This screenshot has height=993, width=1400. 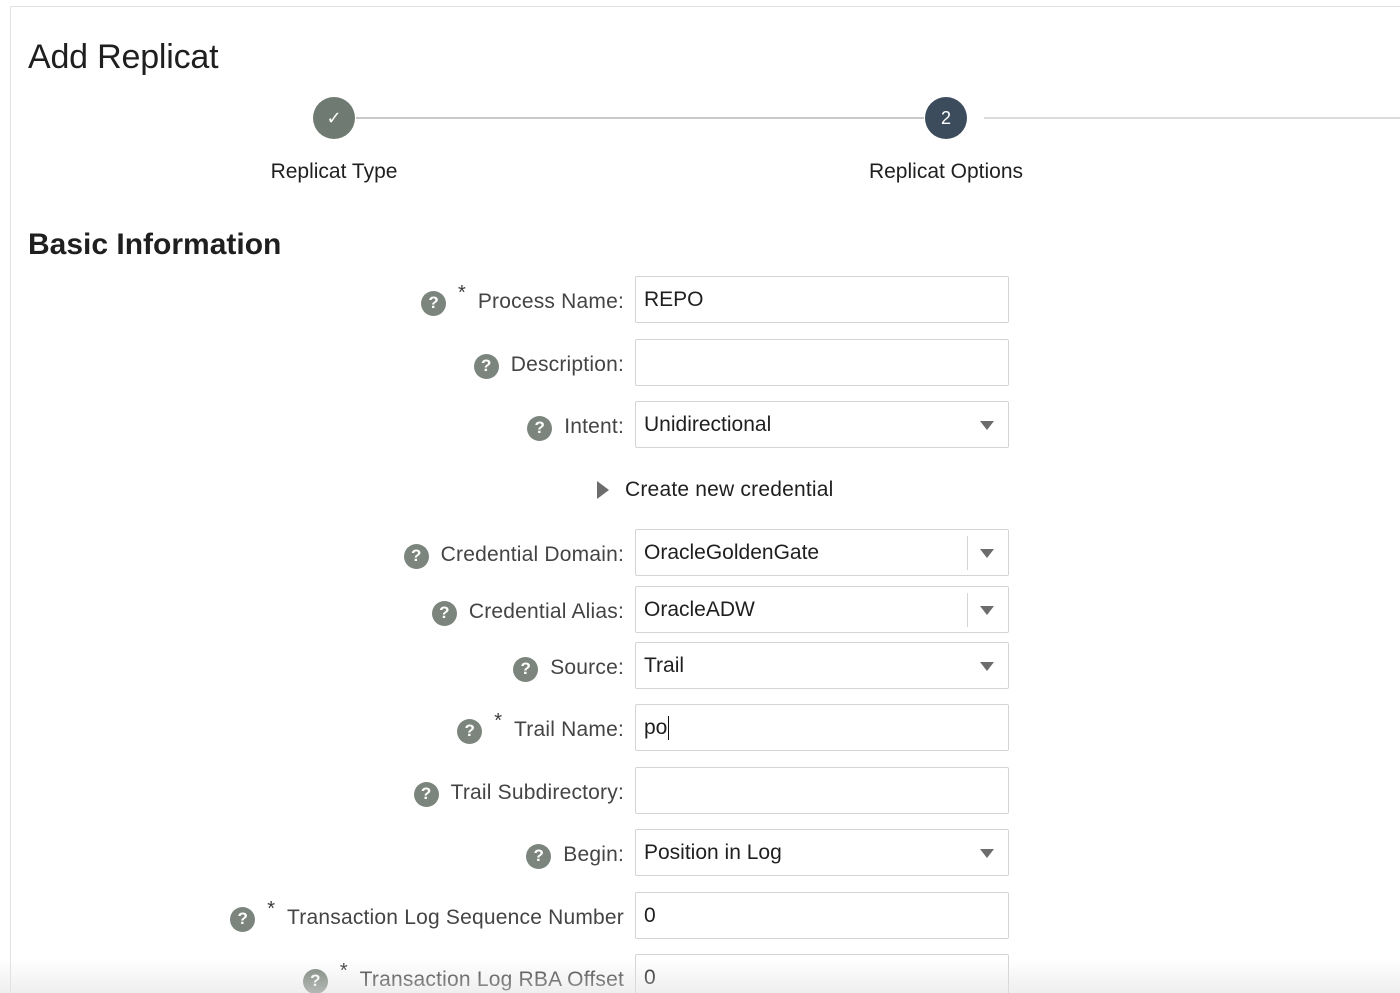 I want to click on trail-name-label: Trail Name:, so click(x=569, y=729).